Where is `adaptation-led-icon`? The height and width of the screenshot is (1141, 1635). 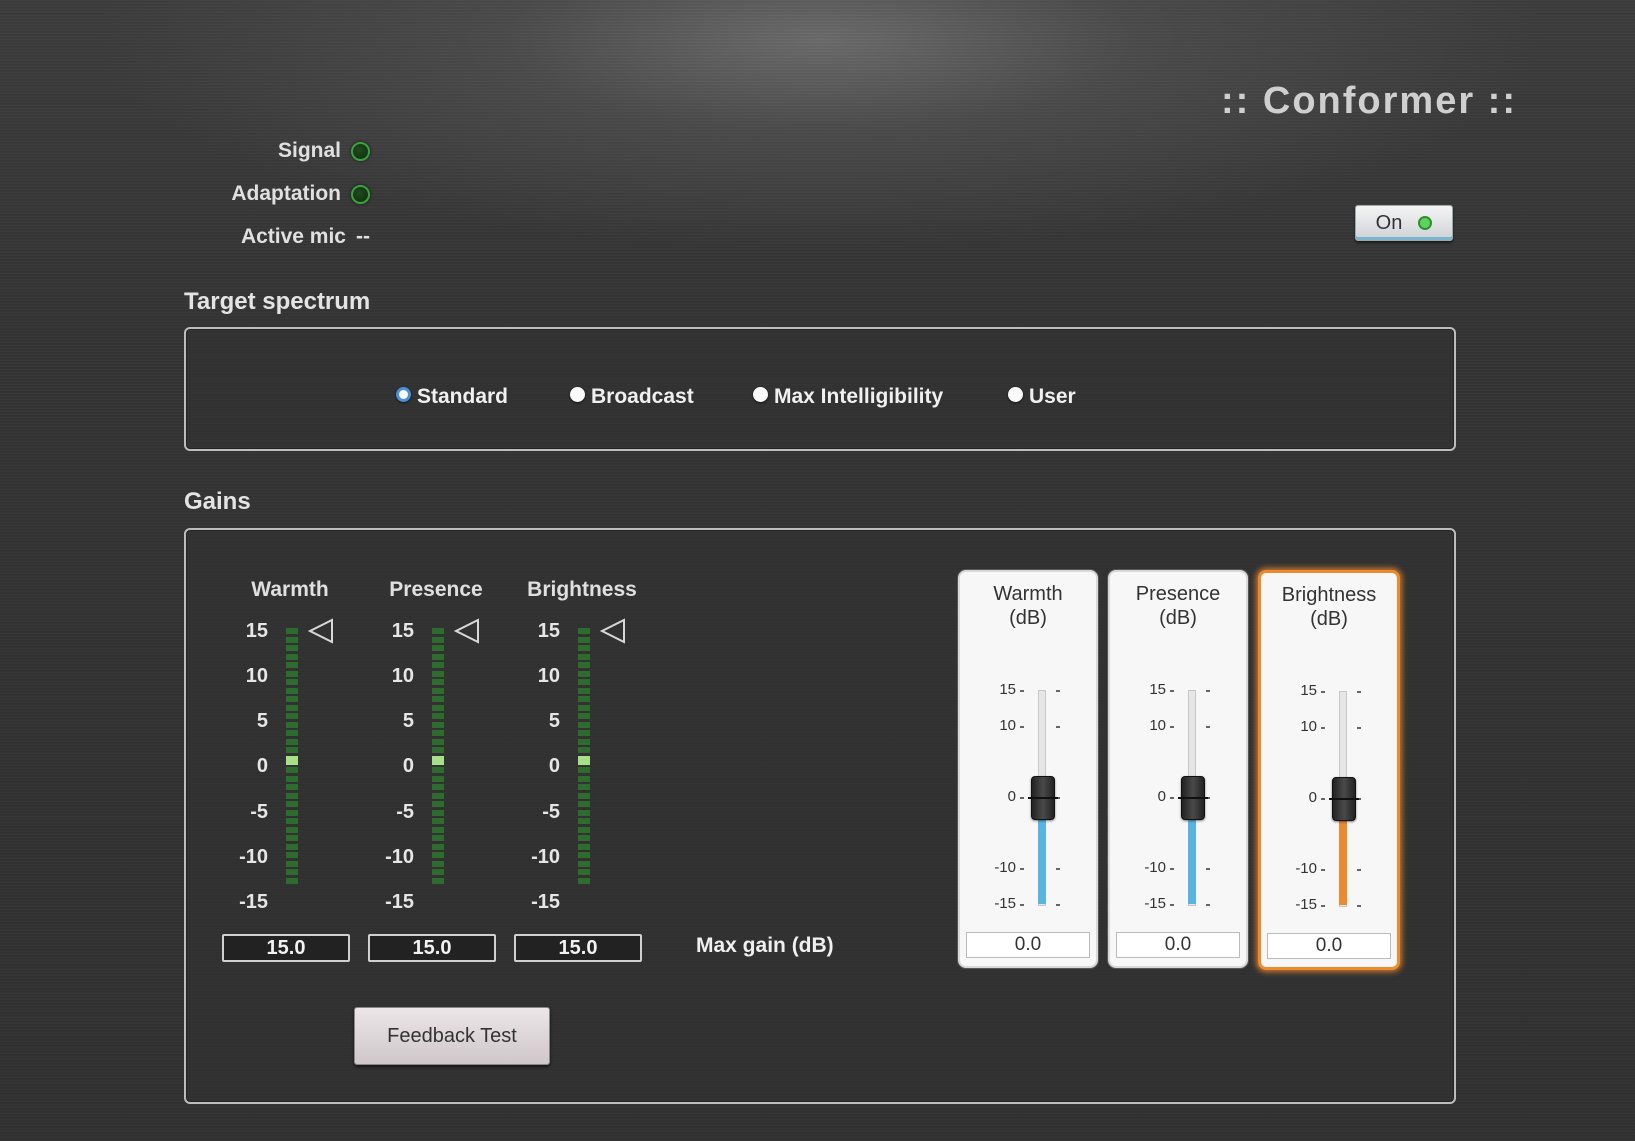
adaptation-led-icon is located at coordinates (360, 194).